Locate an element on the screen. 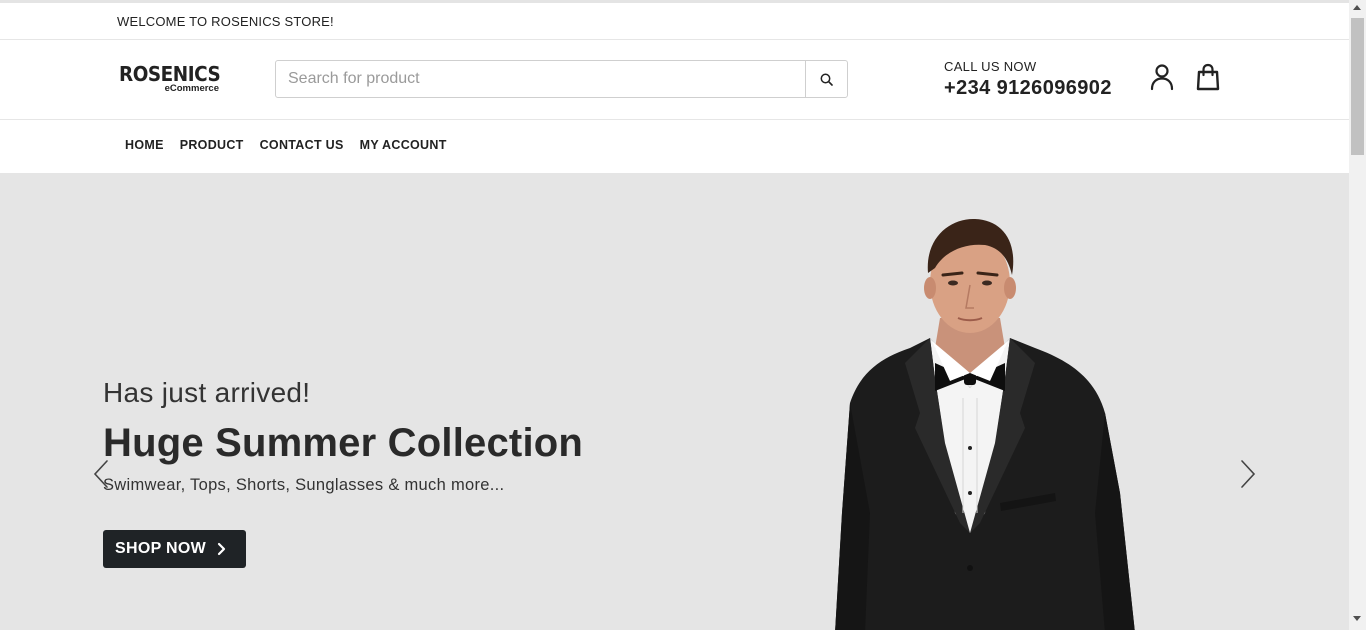 This screenshot has width=1366, height=630. scroll-down-arrow-icon is located at coordinates (1357, 618).